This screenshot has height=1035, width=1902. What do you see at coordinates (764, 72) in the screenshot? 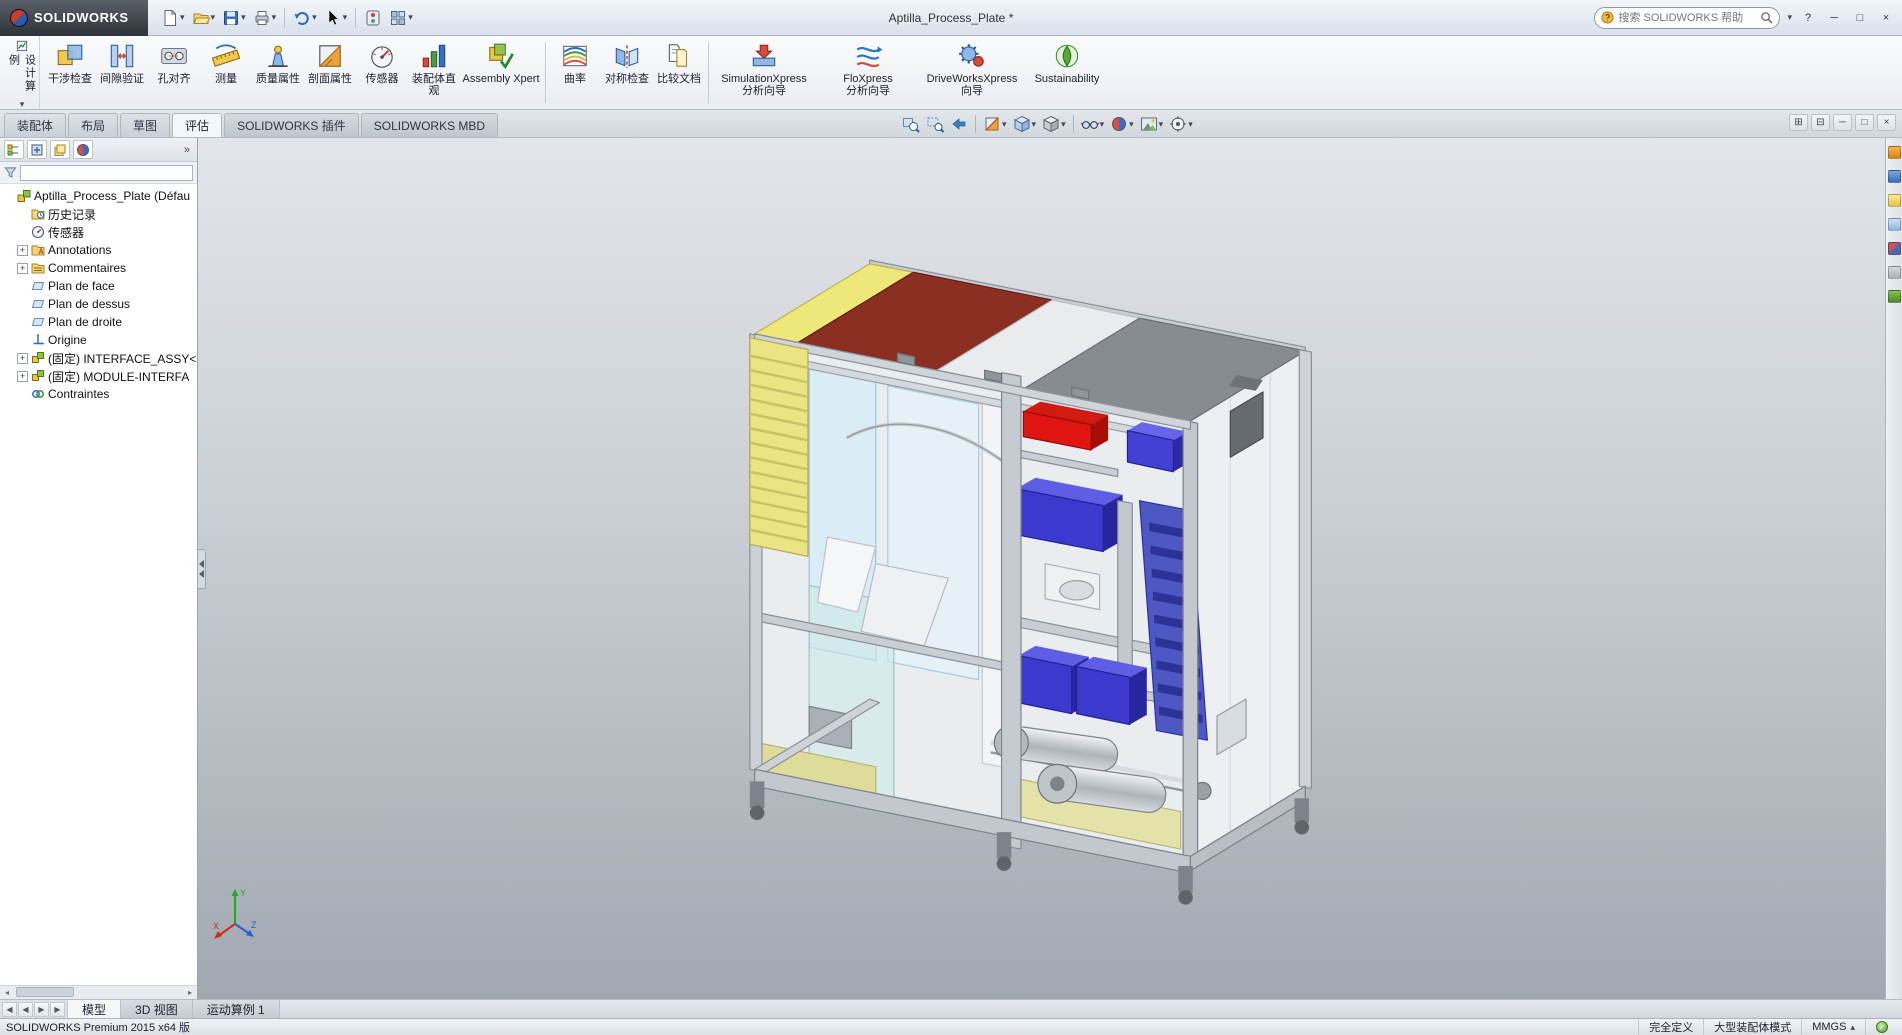
I see `tool-simulationxpress: SimulationXpress 分析向导` at bounding box center [764, 72].